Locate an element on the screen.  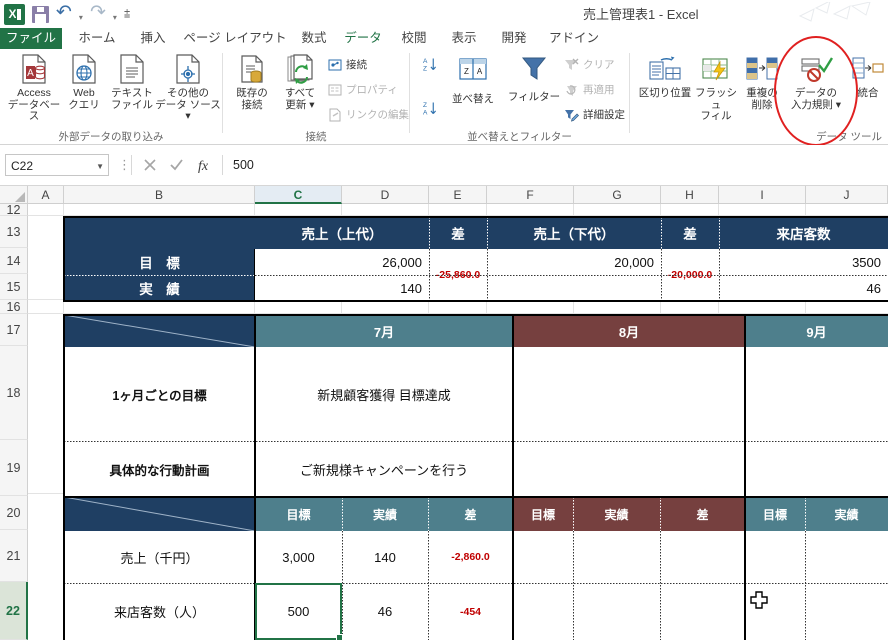
cell-B18-monthly-goal-label: 1ヶ月ごとの目標 is located at coordinates (159, 394).